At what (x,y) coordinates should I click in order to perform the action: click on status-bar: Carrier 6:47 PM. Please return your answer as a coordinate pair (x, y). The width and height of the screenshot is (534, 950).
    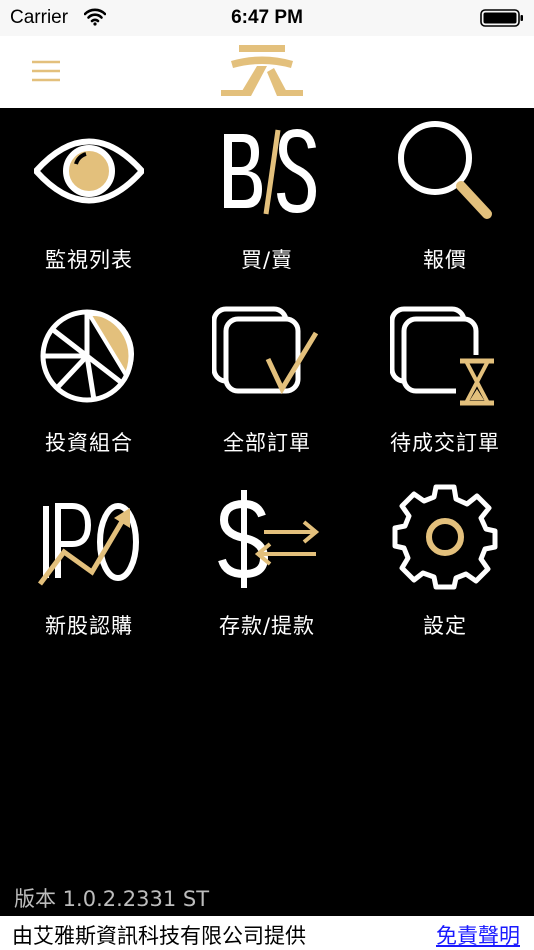
    Looking at the image, I should click on (267, 18).